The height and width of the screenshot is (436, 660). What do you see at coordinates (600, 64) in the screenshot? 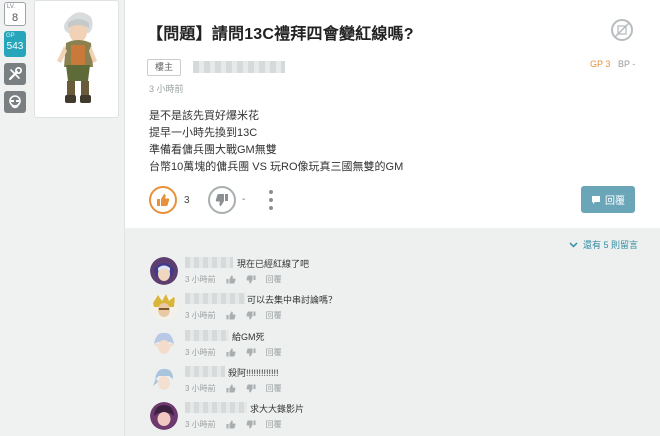
I see `post-gp-count: GP 3` at bounding box center [600, 64].